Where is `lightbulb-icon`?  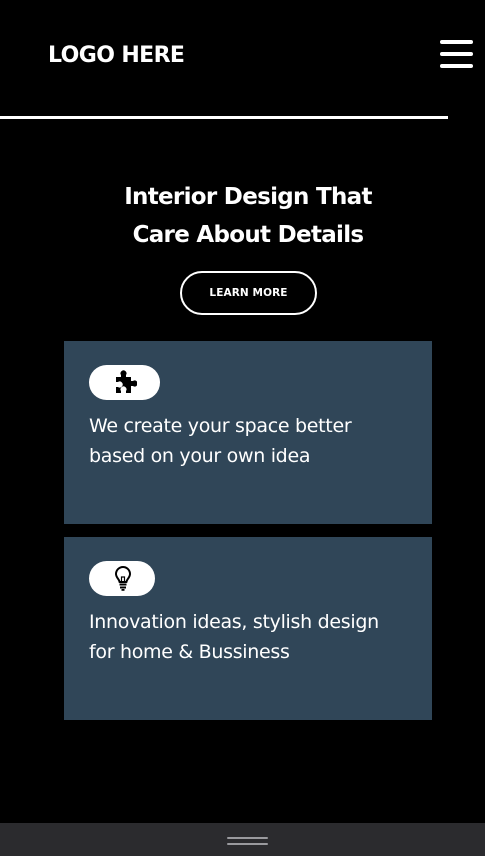 lightbulb-icon is located at coordinates (123, 578).